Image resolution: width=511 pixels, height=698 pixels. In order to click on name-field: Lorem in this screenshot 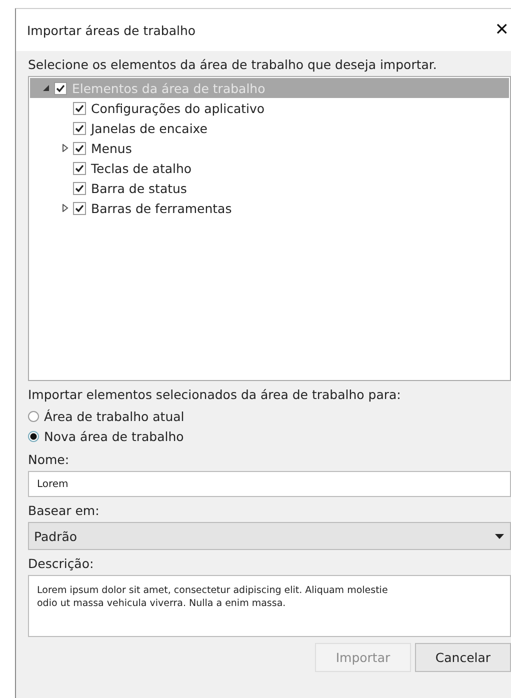, I will do `click(269, 484)`.